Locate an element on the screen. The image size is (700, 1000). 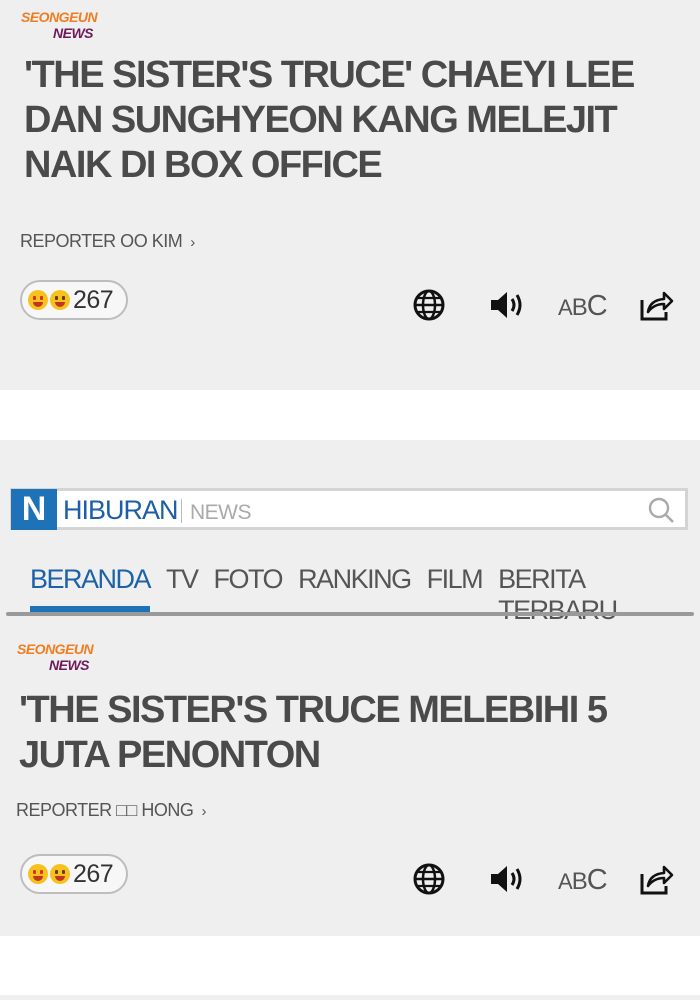
section-search-bar: N HIBURAN NEWS is located at coordinates (349, 509).